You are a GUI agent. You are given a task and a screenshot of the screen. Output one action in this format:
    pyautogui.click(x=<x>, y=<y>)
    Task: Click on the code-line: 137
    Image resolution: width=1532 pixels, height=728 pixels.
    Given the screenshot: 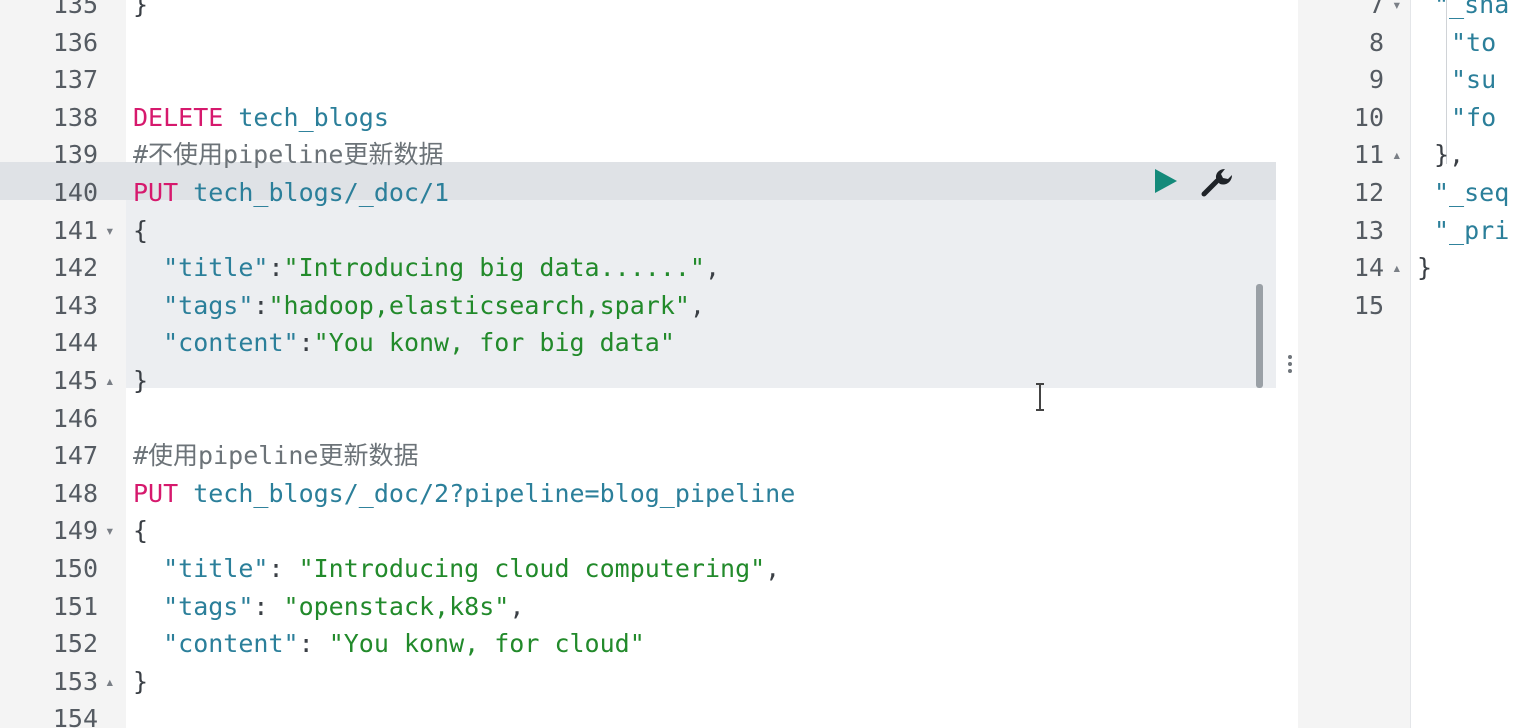 What is the action you would take?
    pyautogui.click(x=638, y=80)
    